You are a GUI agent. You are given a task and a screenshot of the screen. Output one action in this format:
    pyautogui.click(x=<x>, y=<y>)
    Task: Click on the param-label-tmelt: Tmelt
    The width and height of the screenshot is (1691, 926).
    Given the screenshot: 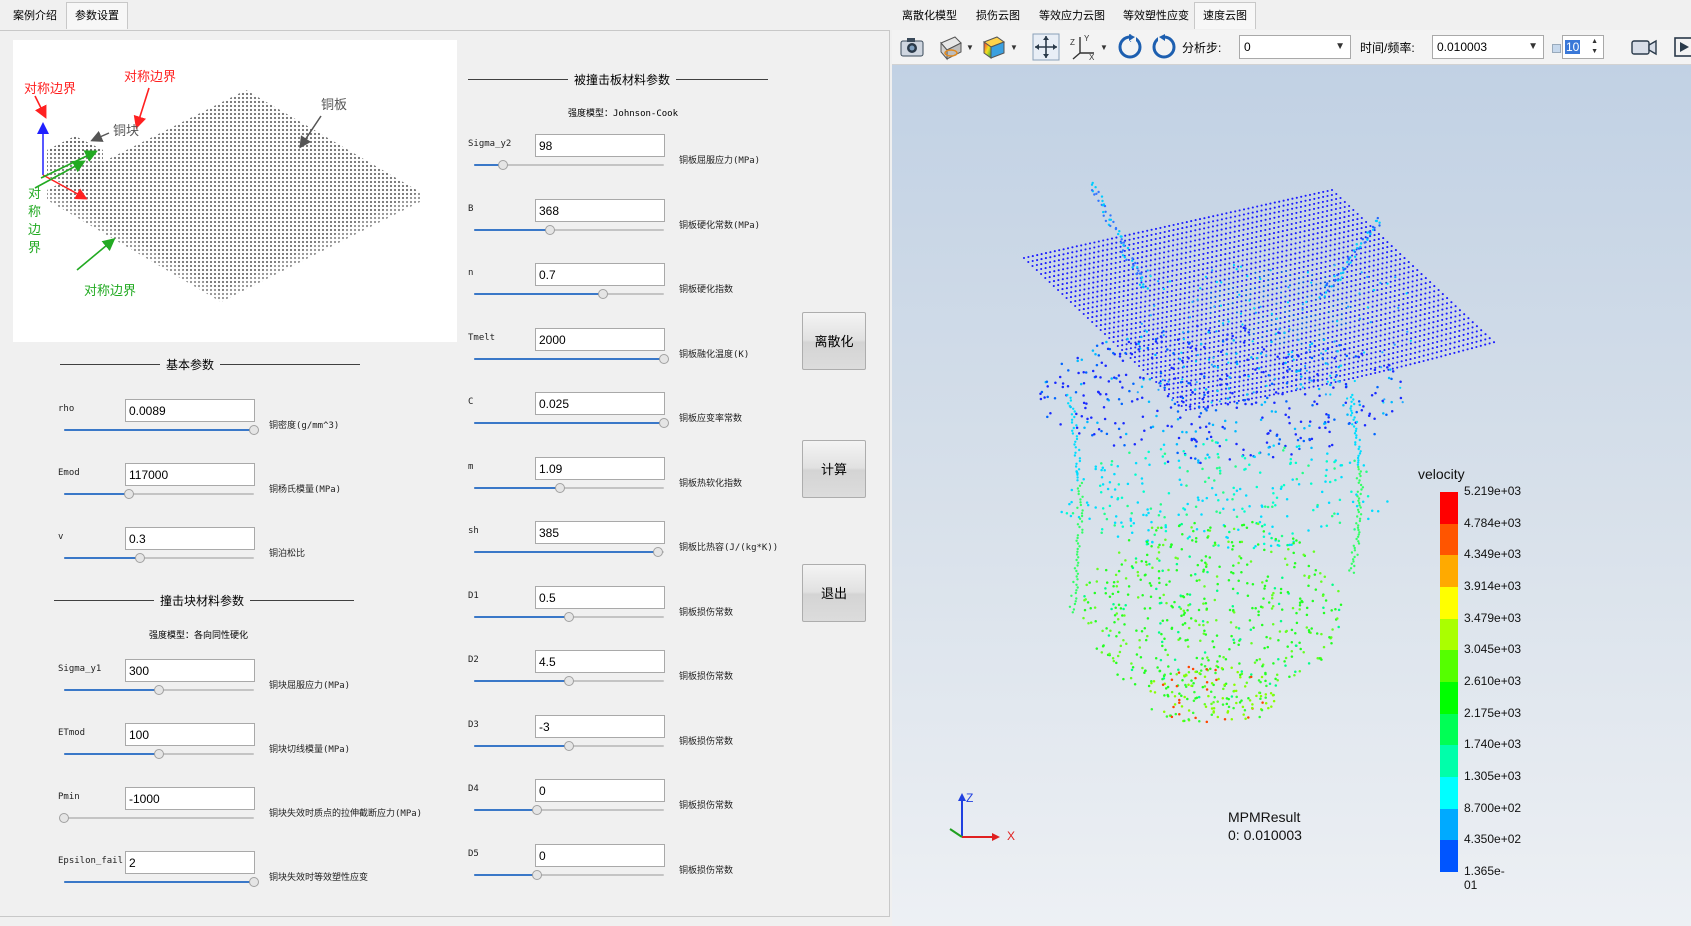 What is the action you would take?
    pyautogui.click(x=482, y=337)
    